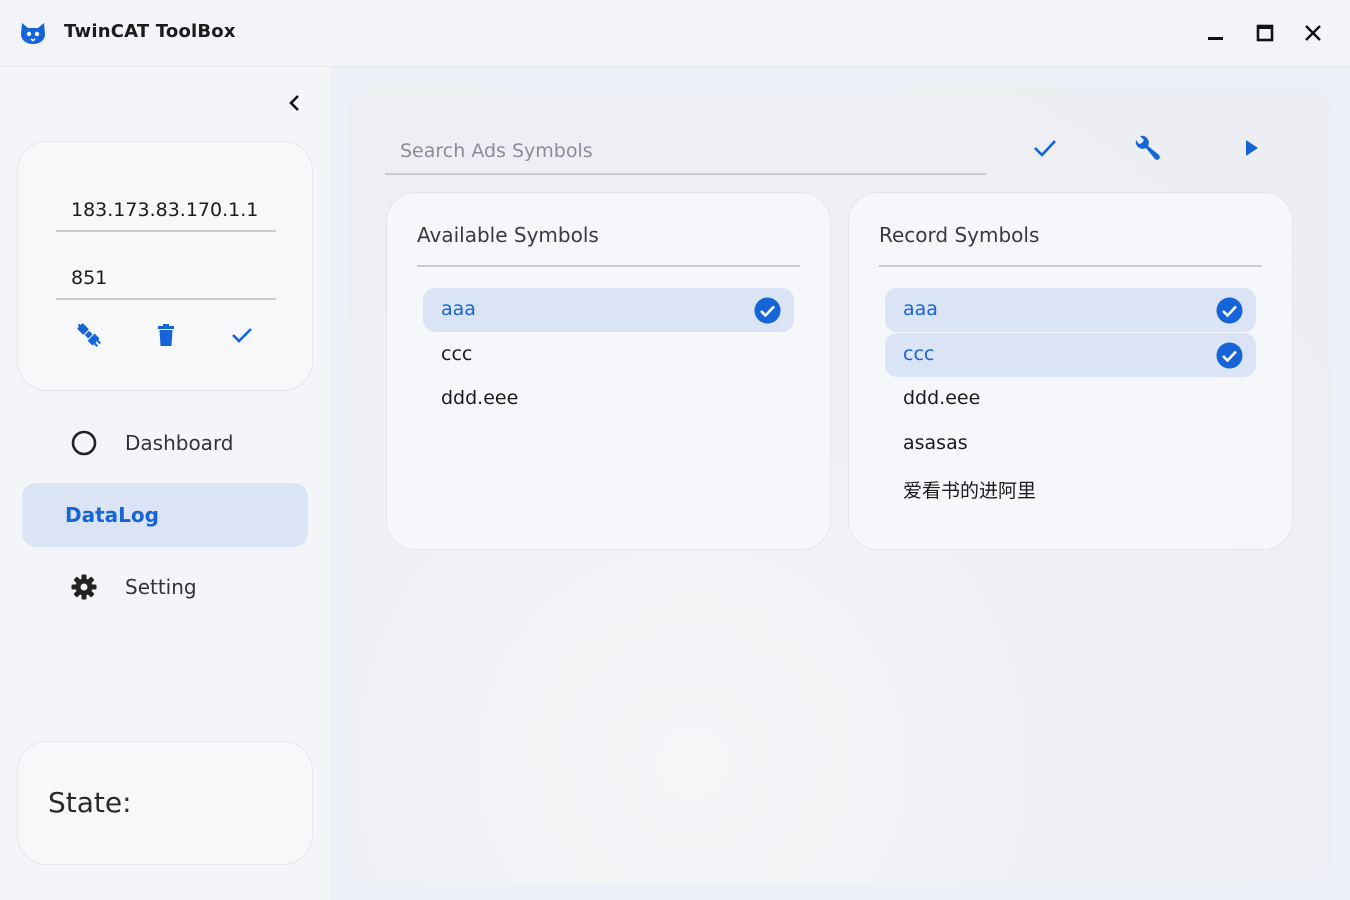  Describe the element at coordinates (1251, 148) in the screenshot. I see `play-icon` at that location.